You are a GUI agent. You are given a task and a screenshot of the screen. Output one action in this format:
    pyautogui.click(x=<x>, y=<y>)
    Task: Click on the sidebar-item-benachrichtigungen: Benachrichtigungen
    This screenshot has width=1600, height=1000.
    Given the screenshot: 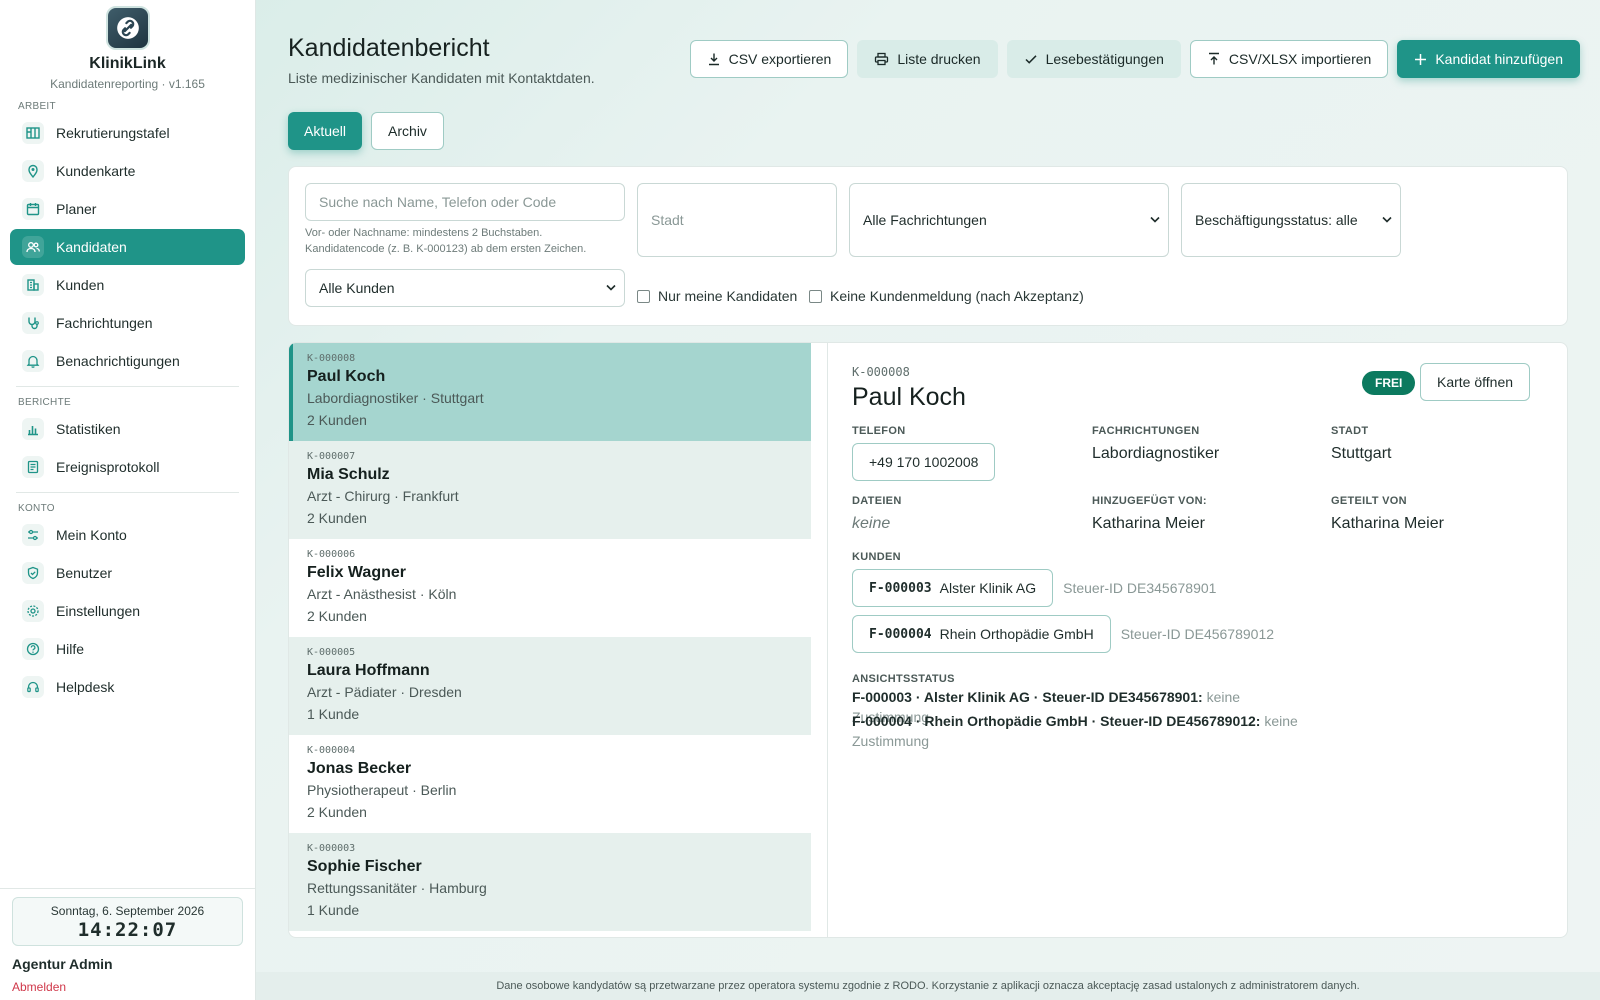 What is the action you would take?
    pyautogui.click(x=127, y=361)
    